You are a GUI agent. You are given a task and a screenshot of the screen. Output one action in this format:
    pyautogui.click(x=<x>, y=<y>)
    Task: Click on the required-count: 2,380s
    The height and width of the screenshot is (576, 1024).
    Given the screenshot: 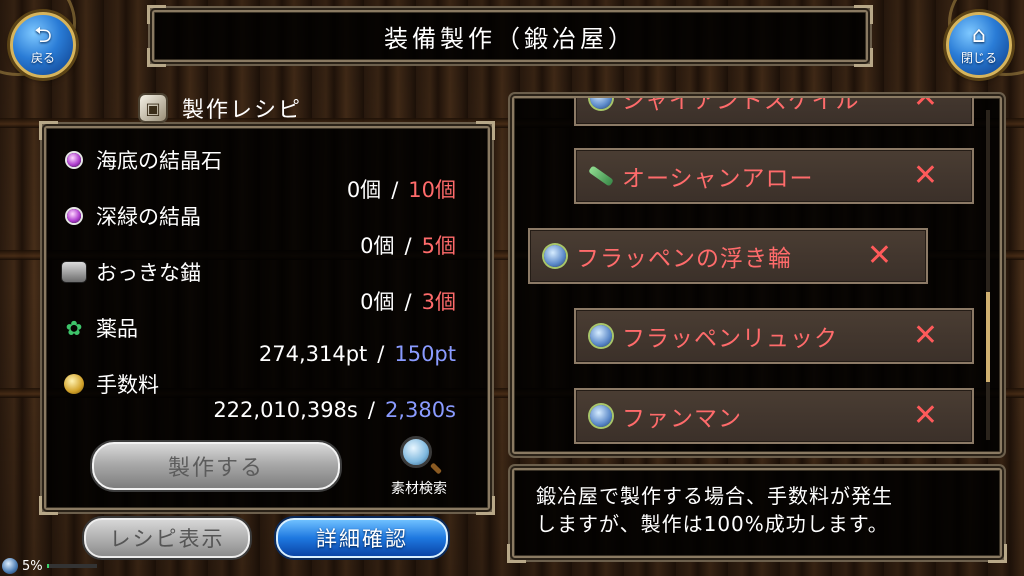 What is the action you would take?
    pyautogui.click(x=420, y=410)
    